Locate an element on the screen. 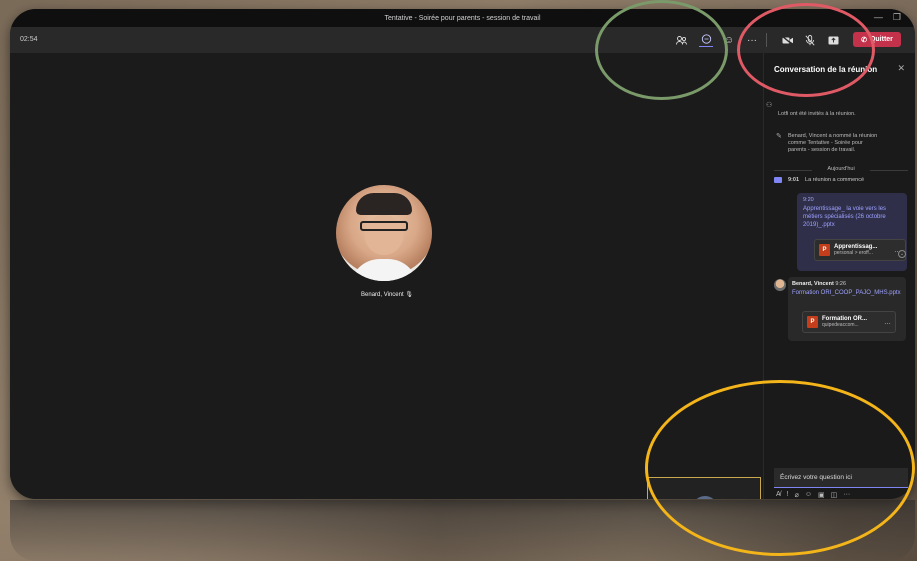 The image size is (917, 561). minimize-icon: — is located at coordinates (878, 17).